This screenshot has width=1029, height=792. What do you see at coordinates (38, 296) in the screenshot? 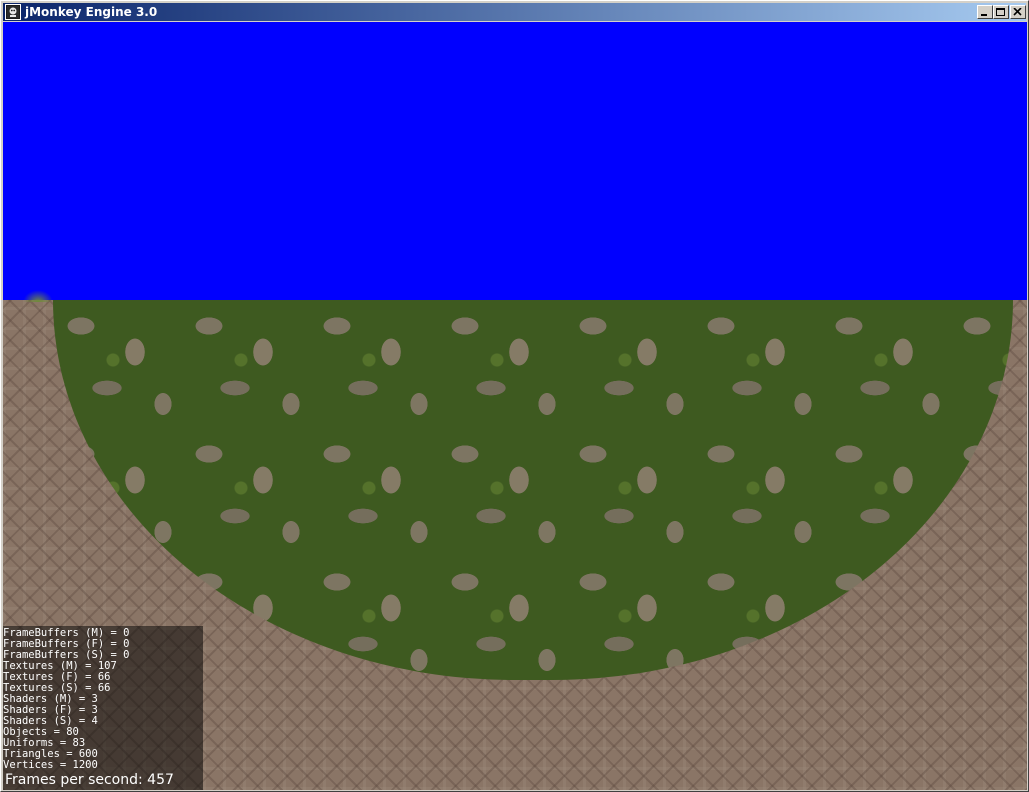
I see `grass-tuft` at bounding box center [38, 296].